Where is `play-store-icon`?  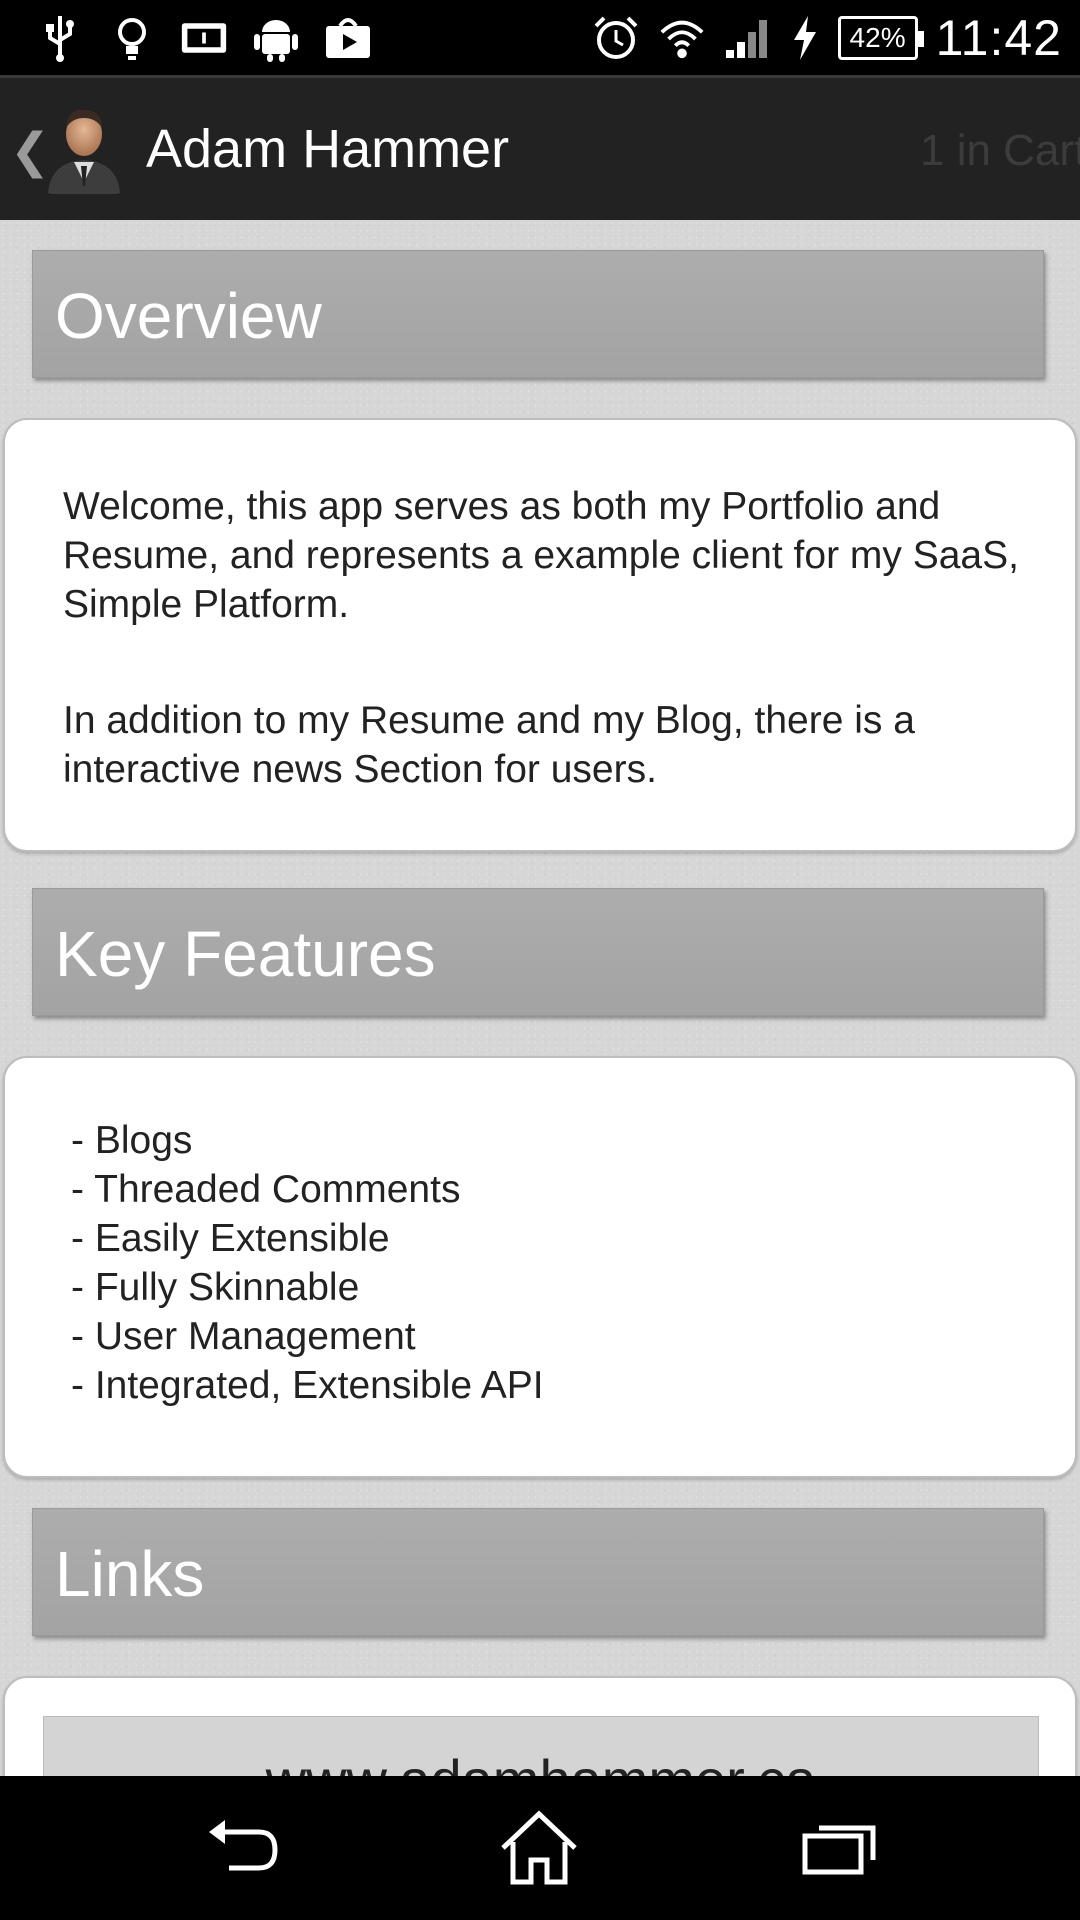
play-store-icon is located at coordinates (348, 38).